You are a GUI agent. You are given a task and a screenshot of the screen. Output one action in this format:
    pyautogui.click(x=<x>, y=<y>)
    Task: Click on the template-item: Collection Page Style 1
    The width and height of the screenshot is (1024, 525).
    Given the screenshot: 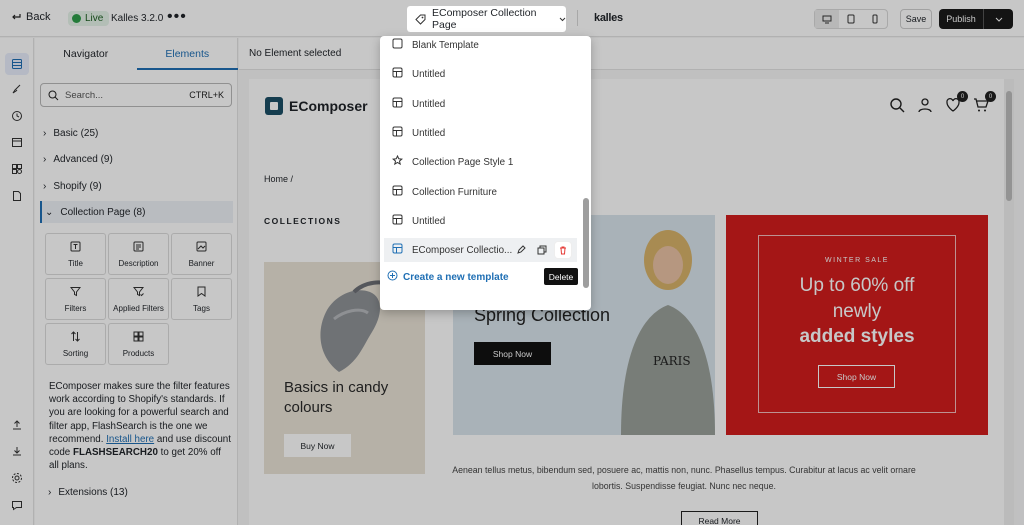 What is the action you would take?
    pyautogui.click(x=480, y=162)
    